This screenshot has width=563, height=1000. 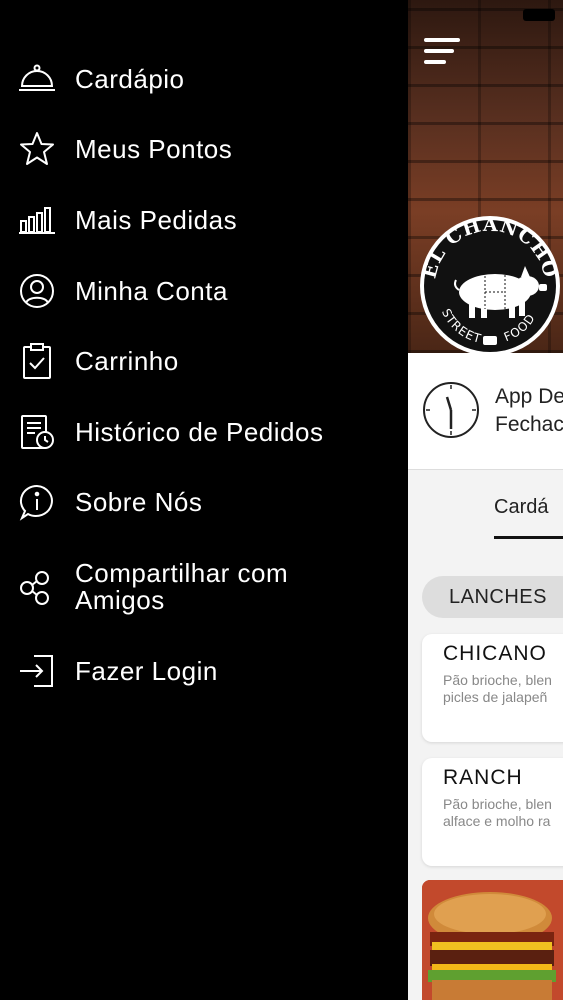 I want to click on menu-item-historico-pedidos: Histórico de Pedidos, so click(x=204, y=432).